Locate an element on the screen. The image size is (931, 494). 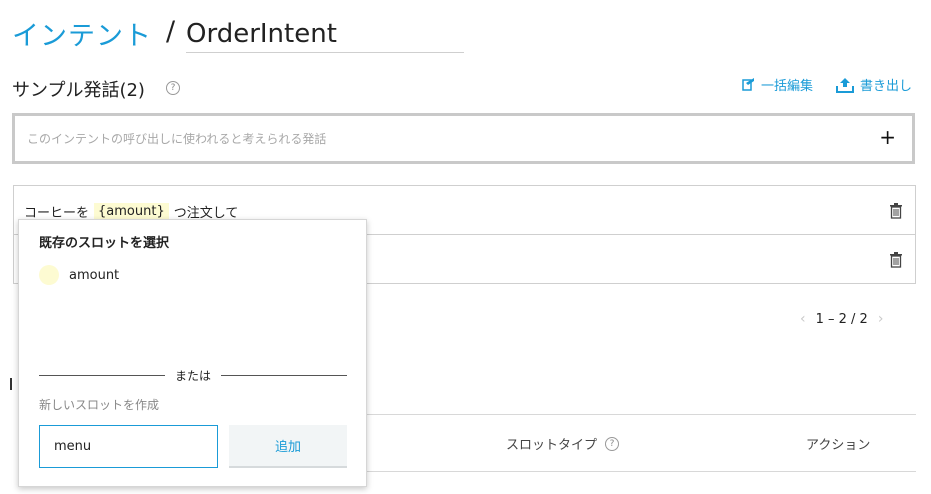
column-header-slot-type: スロットタイプ ? is located at coordinates (563, 443).